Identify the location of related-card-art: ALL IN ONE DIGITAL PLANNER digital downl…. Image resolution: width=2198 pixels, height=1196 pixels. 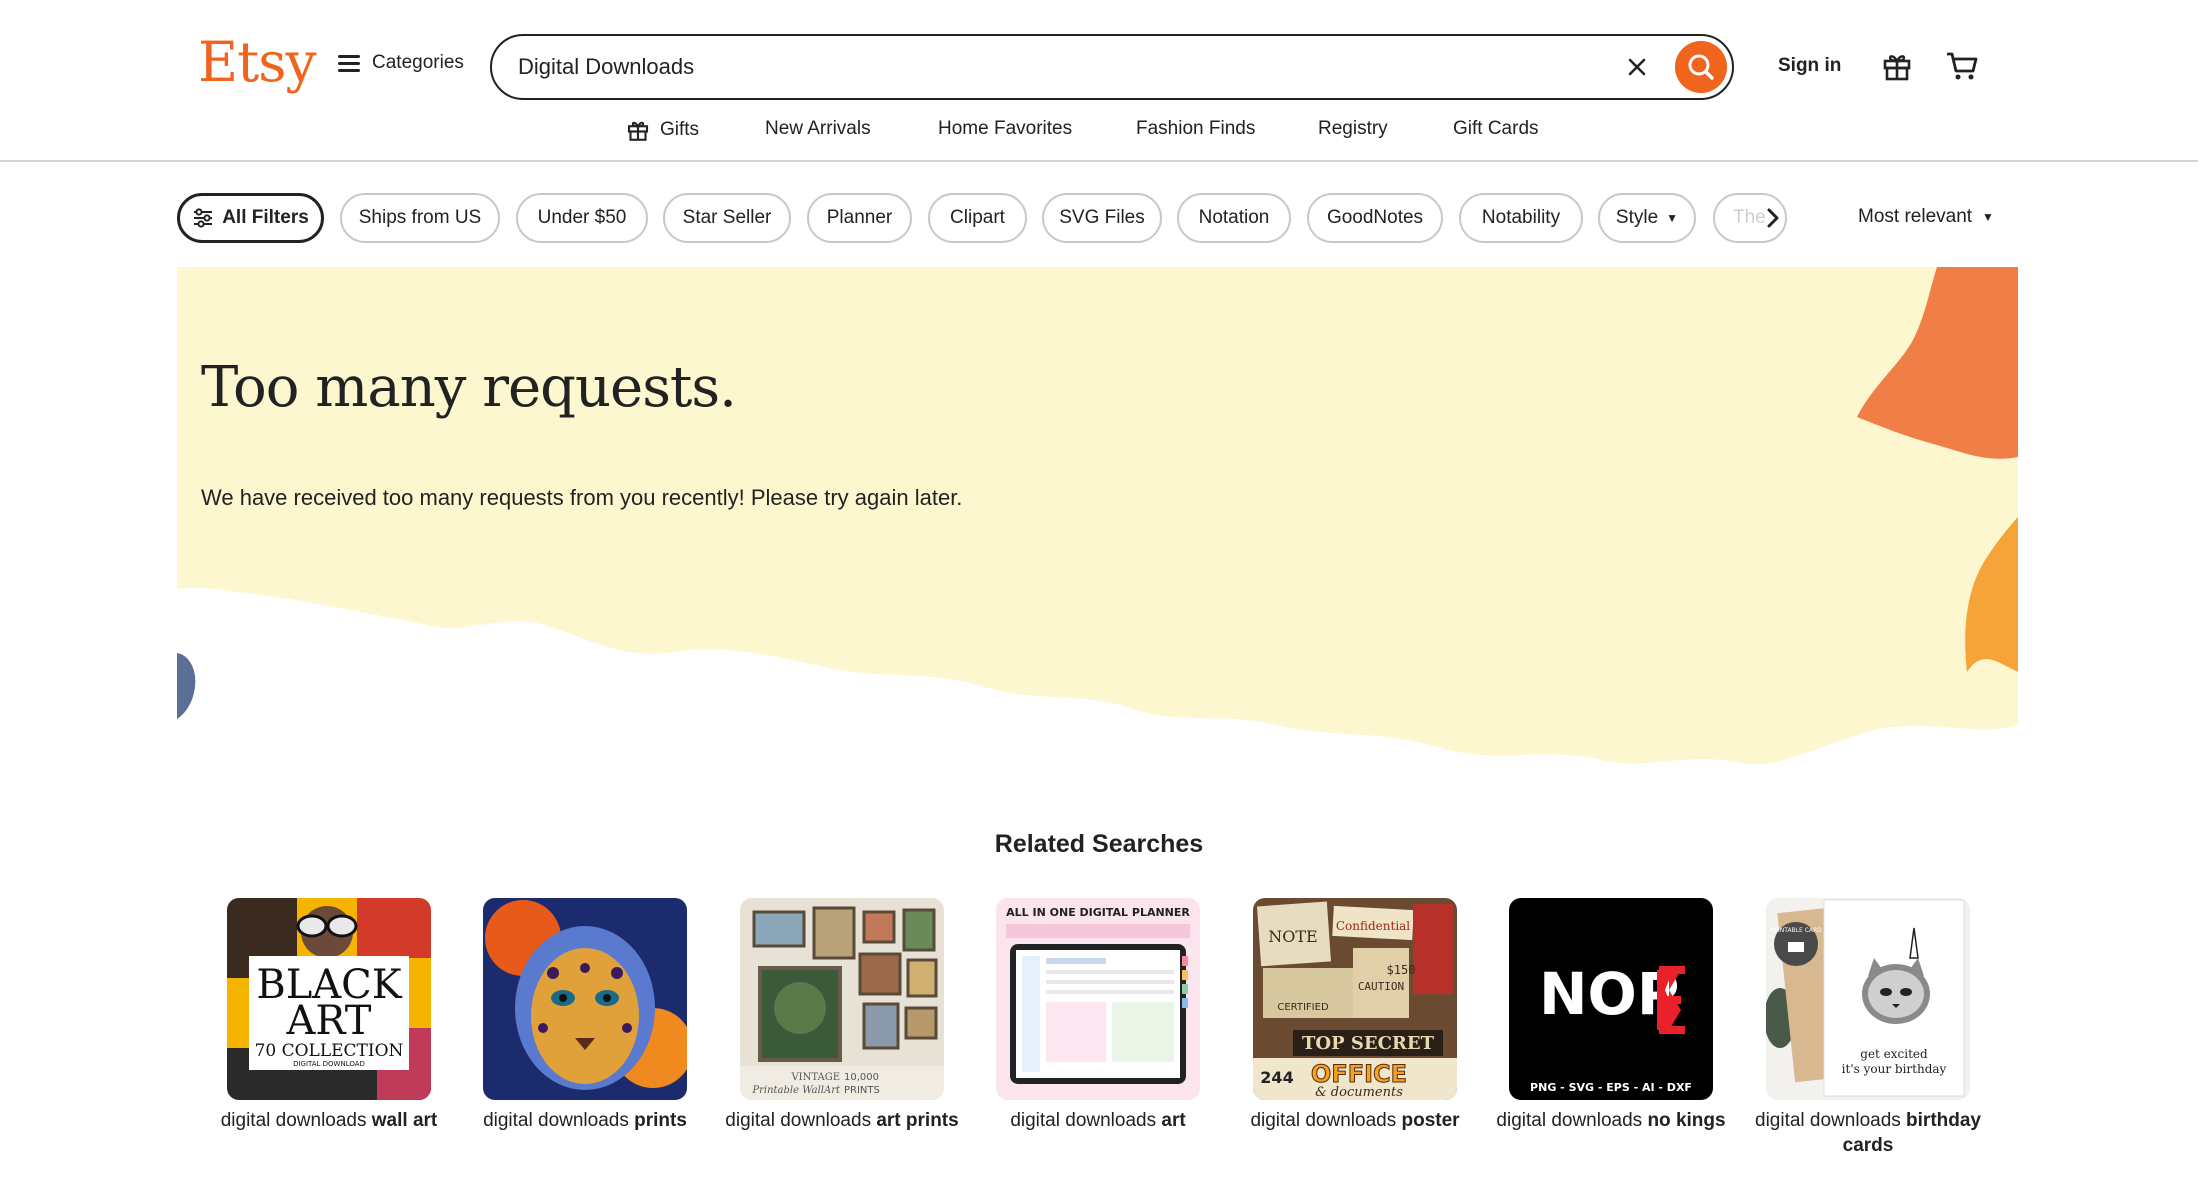
(1098, 1015).